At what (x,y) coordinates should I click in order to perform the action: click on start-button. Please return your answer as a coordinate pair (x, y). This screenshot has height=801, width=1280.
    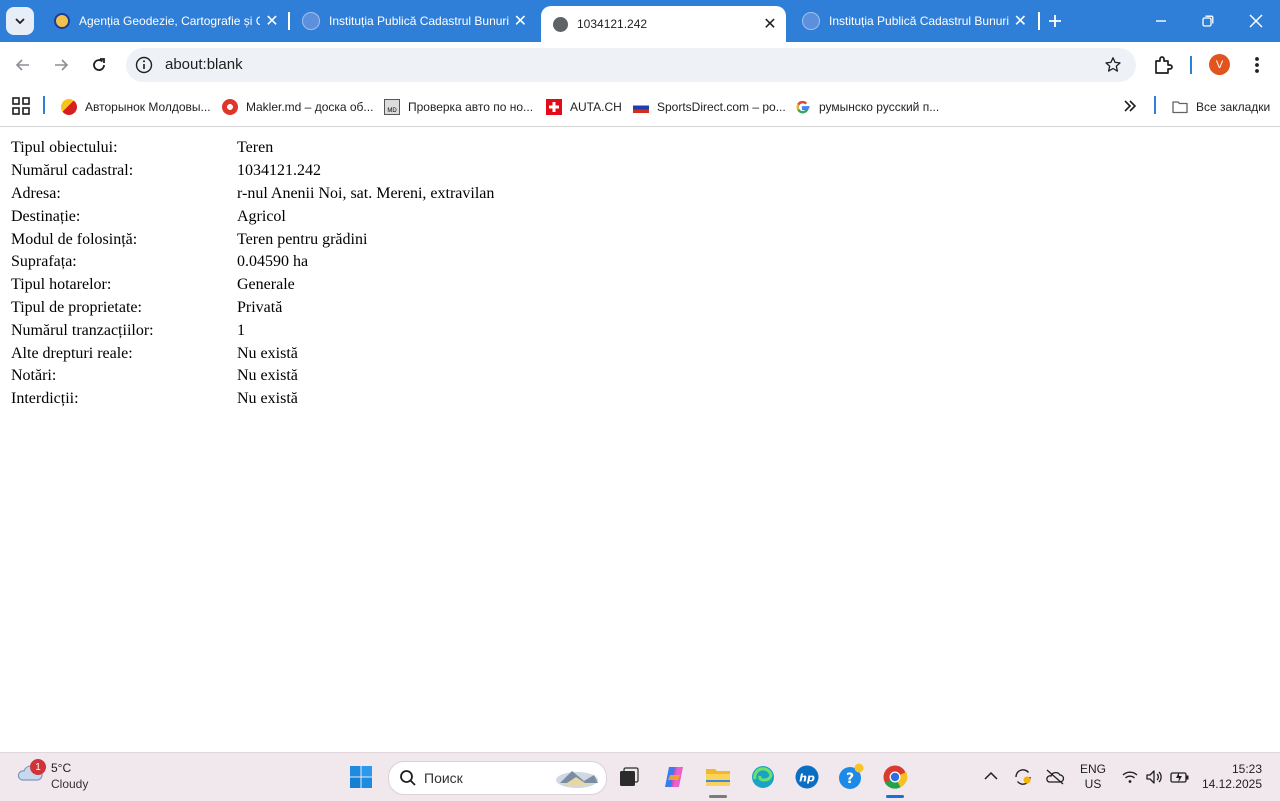
    Looking at the image, I should click on (361, 777).